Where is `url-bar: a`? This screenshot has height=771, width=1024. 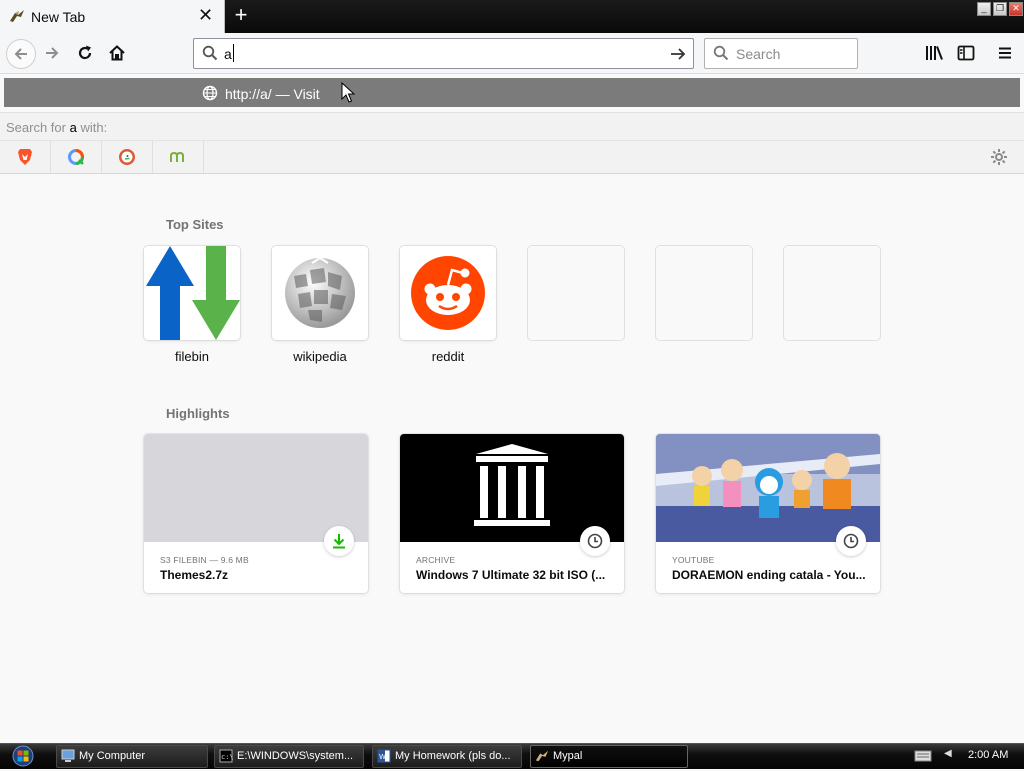
url-bar: a is located at coordinates (443, 53).